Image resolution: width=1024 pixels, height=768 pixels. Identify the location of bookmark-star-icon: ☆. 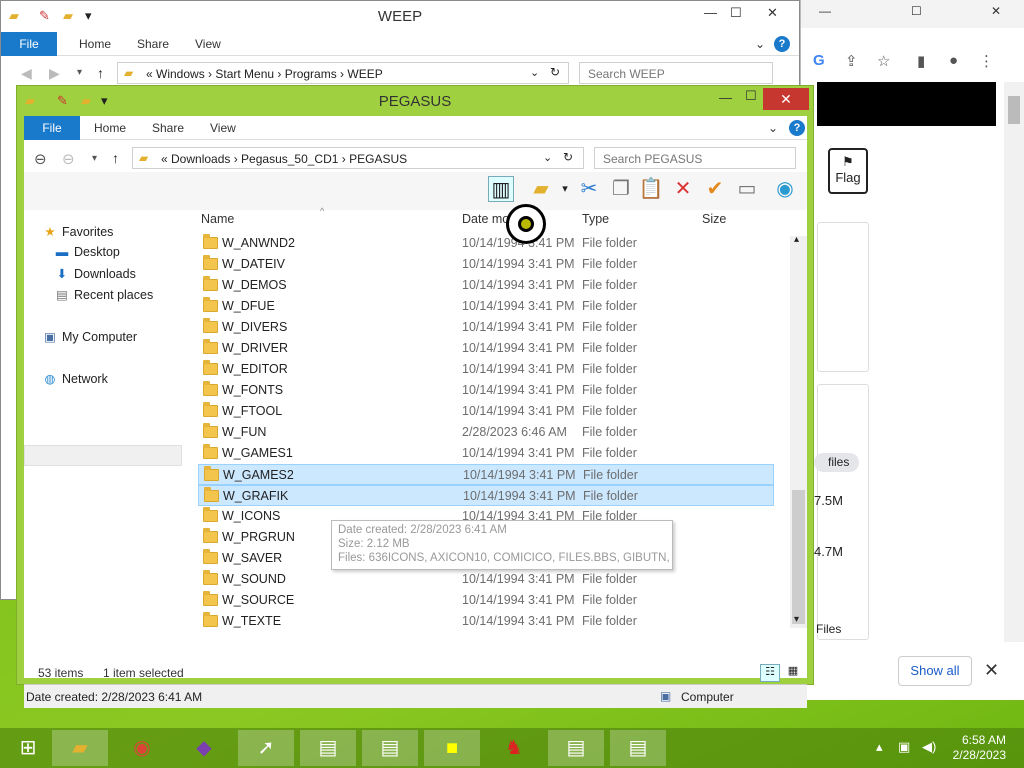
(883, 61).